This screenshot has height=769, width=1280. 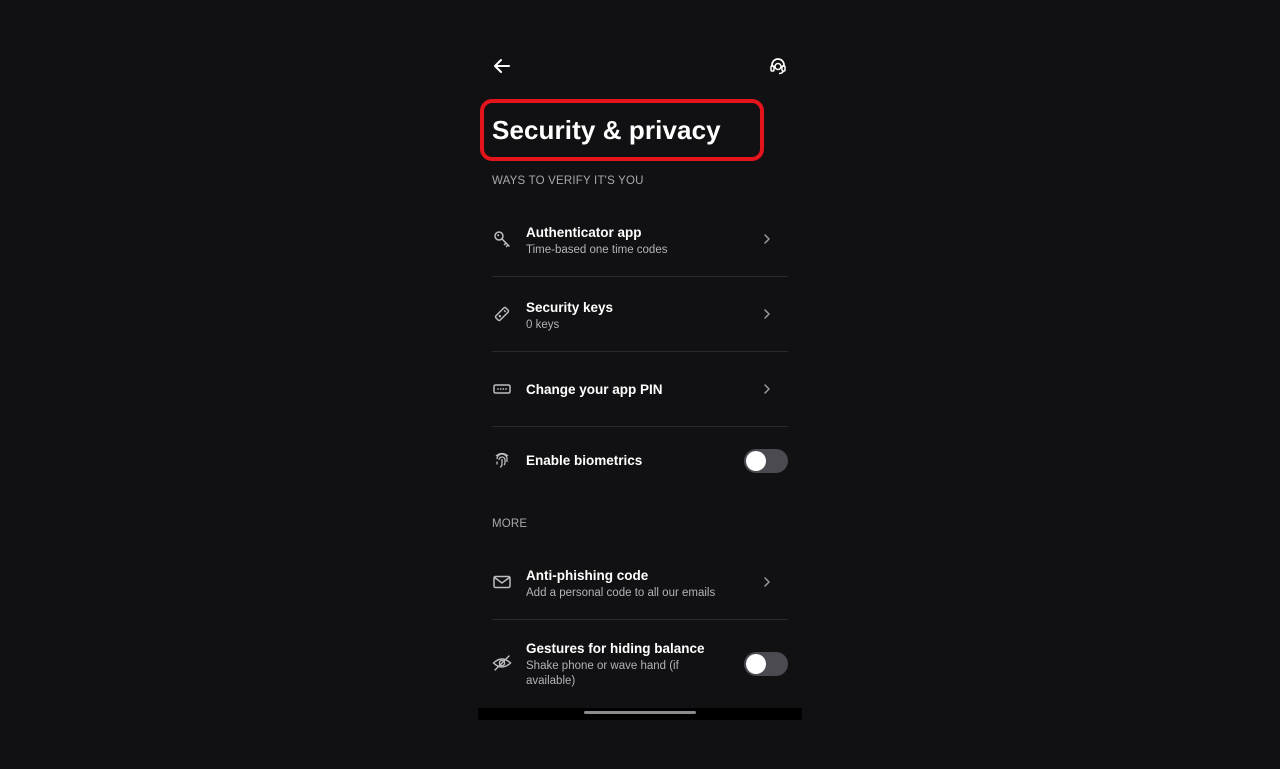 I want to click on page-title: Security & privacy, so click(x=606, y=130).